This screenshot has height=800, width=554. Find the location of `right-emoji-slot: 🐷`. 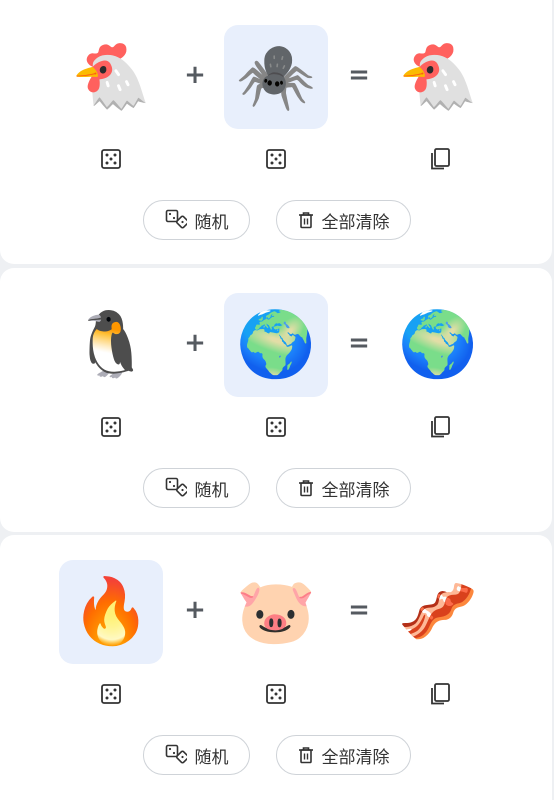

right-emoji-slot: 🐷 is located at coordinates (276, 612).